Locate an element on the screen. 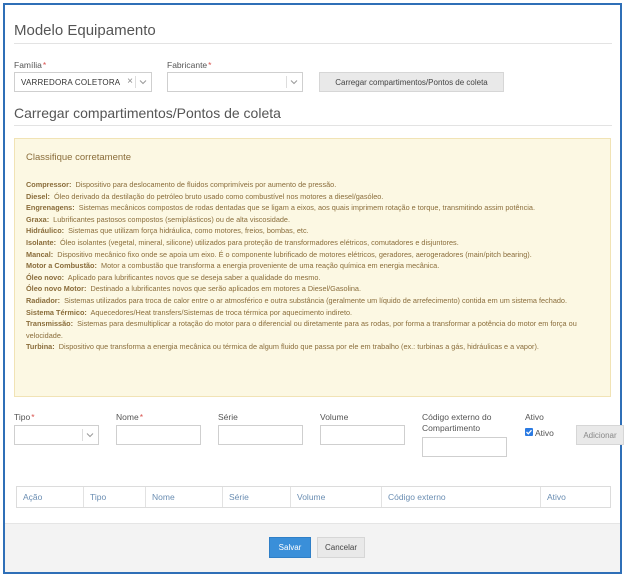 The height and width of the screenshot is (578, 627). ativo-checkbox is located at coordinates (529, 432).